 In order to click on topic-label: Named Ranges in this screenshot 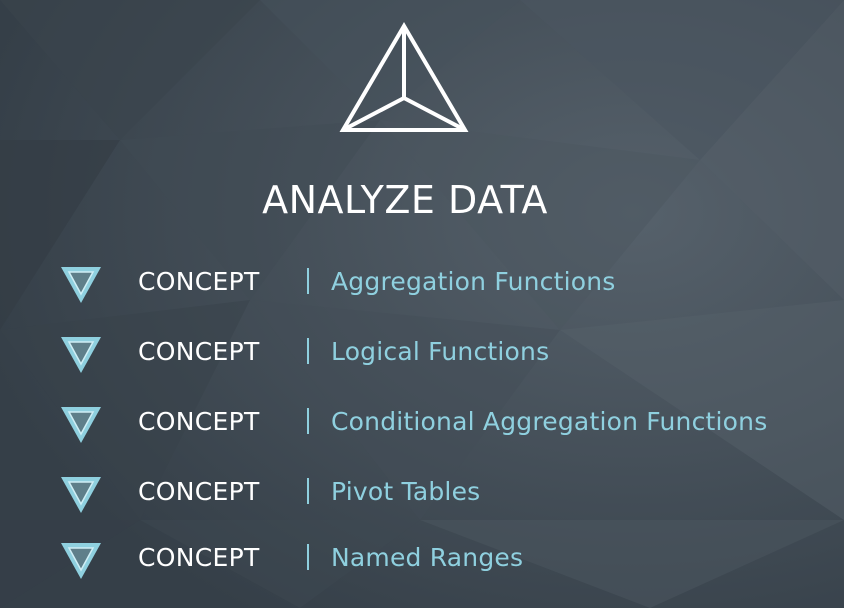, I will do `click(427, 557)`.